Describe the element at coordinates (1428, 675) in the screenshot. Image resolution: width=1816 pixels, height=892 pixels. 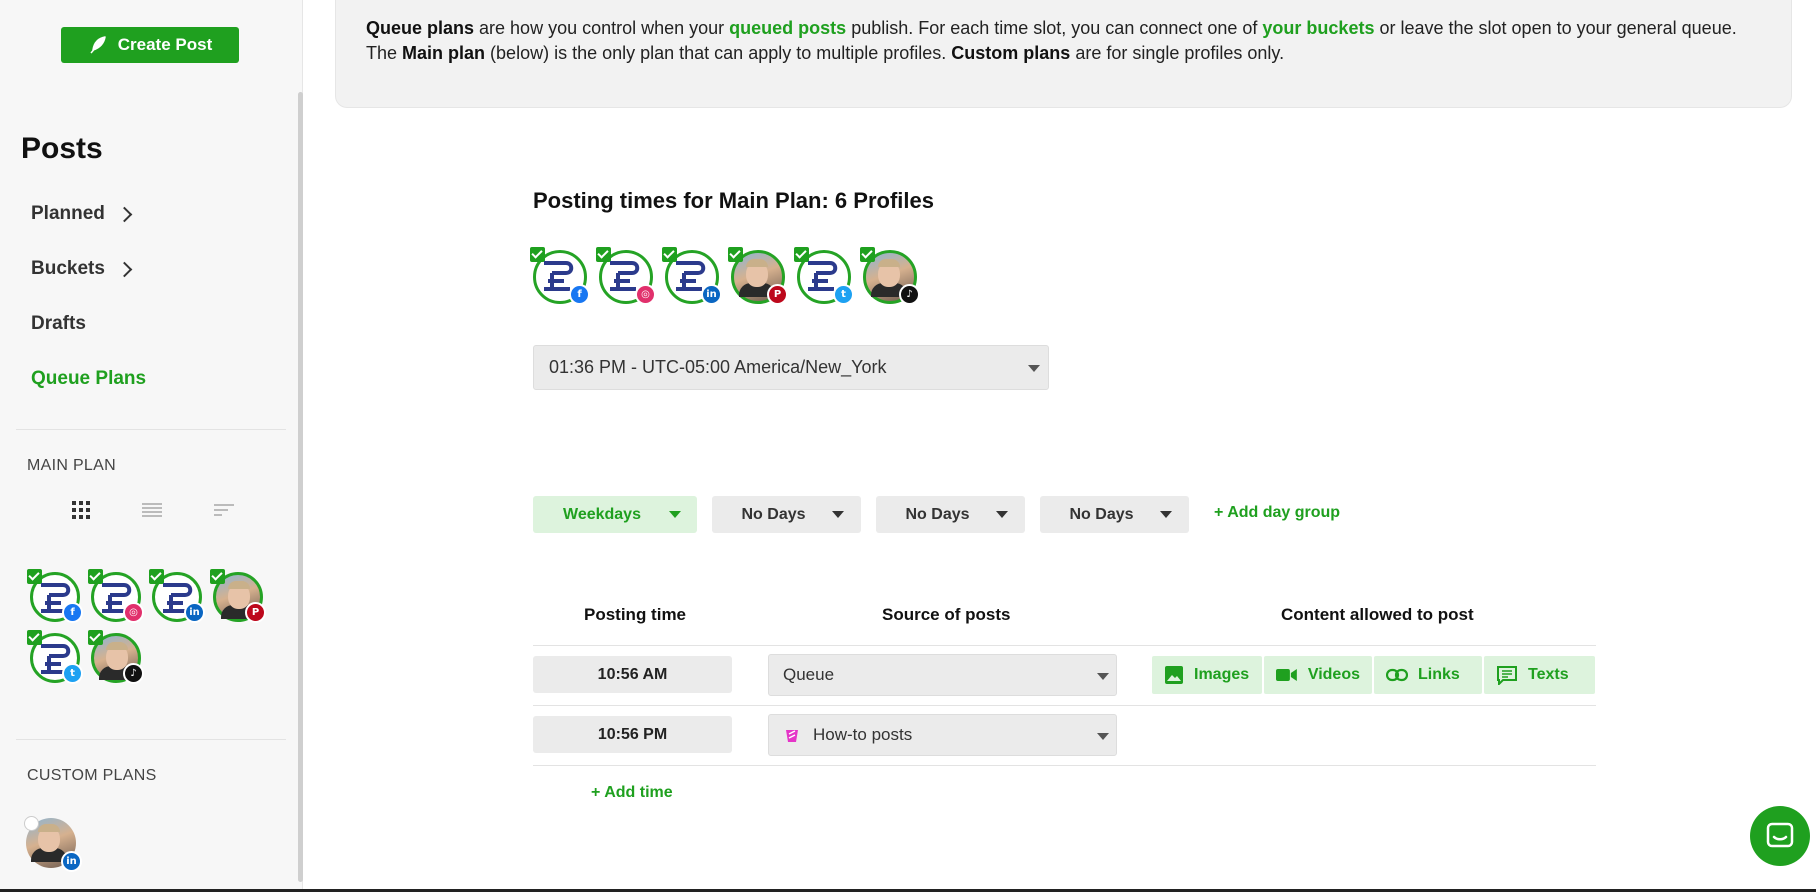
I see `content-links-toggle: Links` at that location.